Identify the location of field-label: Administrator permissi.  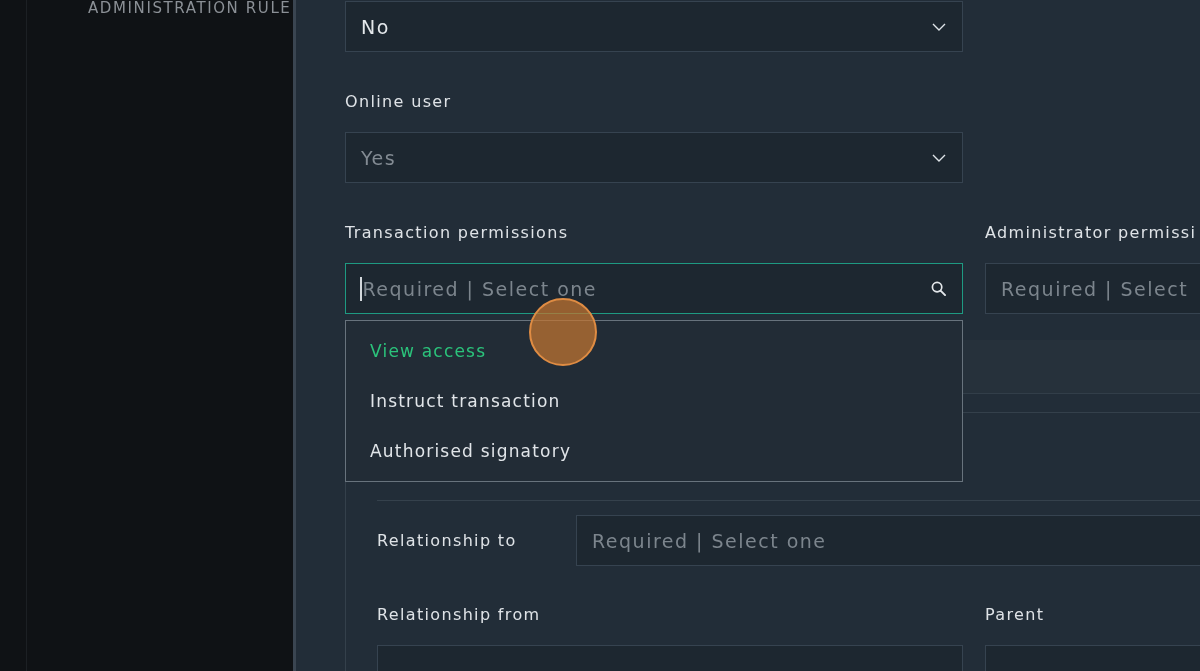
(1091, 233).